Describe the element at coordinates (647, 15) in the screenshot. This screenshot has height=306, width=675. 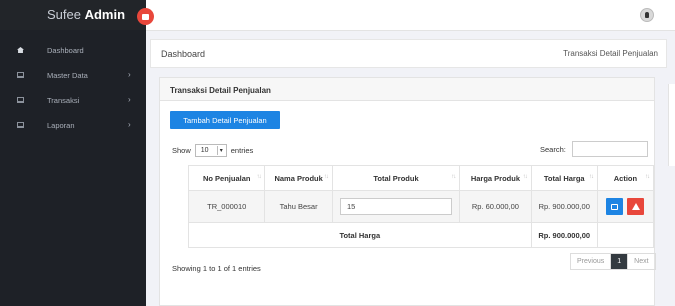
I see `user-avatar-icon` at that location.